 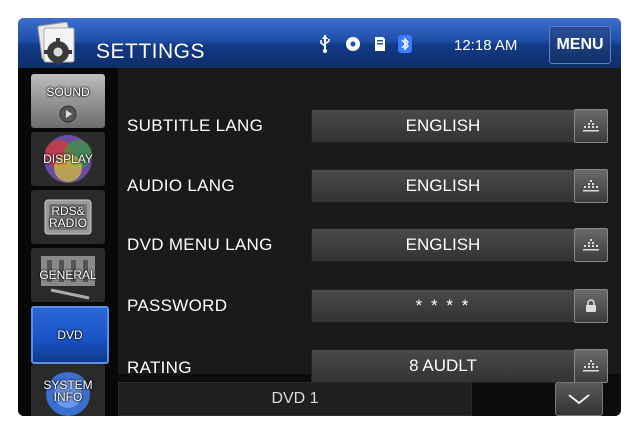 I want to click on usb-icon, so click(x=325, y=44).